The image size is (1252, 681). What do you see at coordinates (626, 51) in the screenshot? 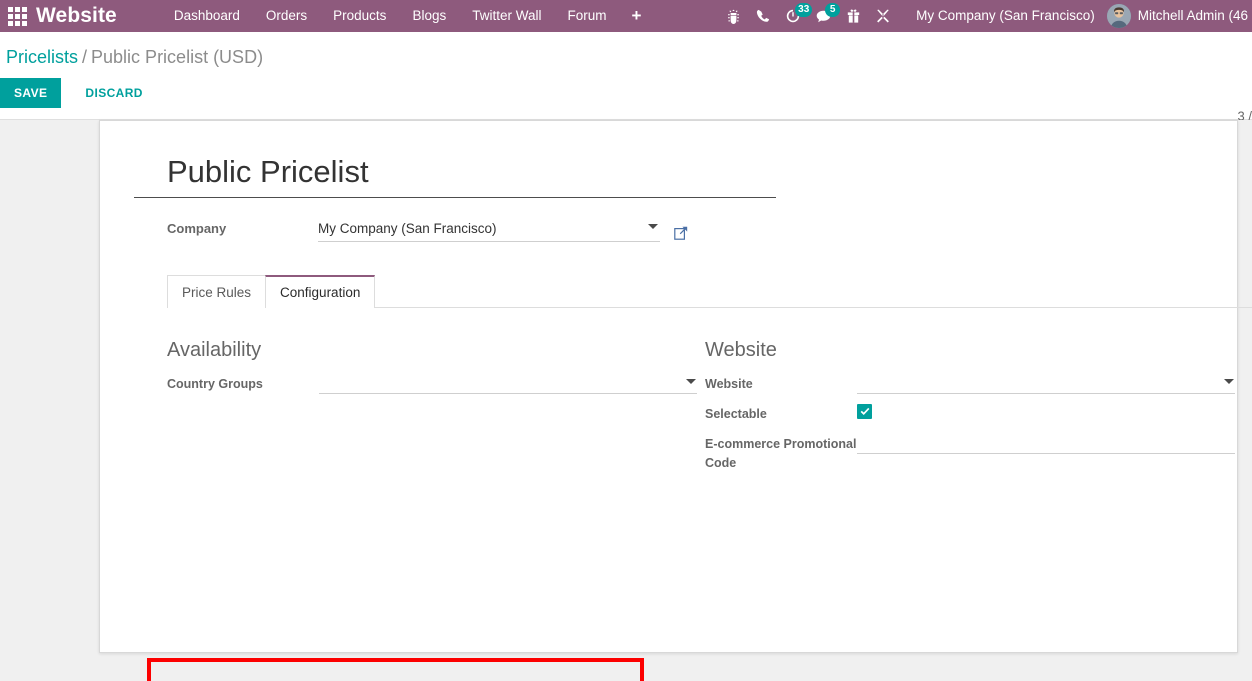
I see `breadcrumb: Pricelists / Public Pricelist (USD)` at bounding box center [626, 51].